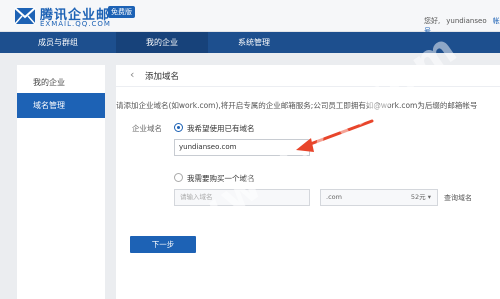 This screenshot has width=500, height=299. What do you see at coordinates (254, 42) in the screenshot?
I see `nav-system-management: 系统管理` at bounding box center [254, 42].